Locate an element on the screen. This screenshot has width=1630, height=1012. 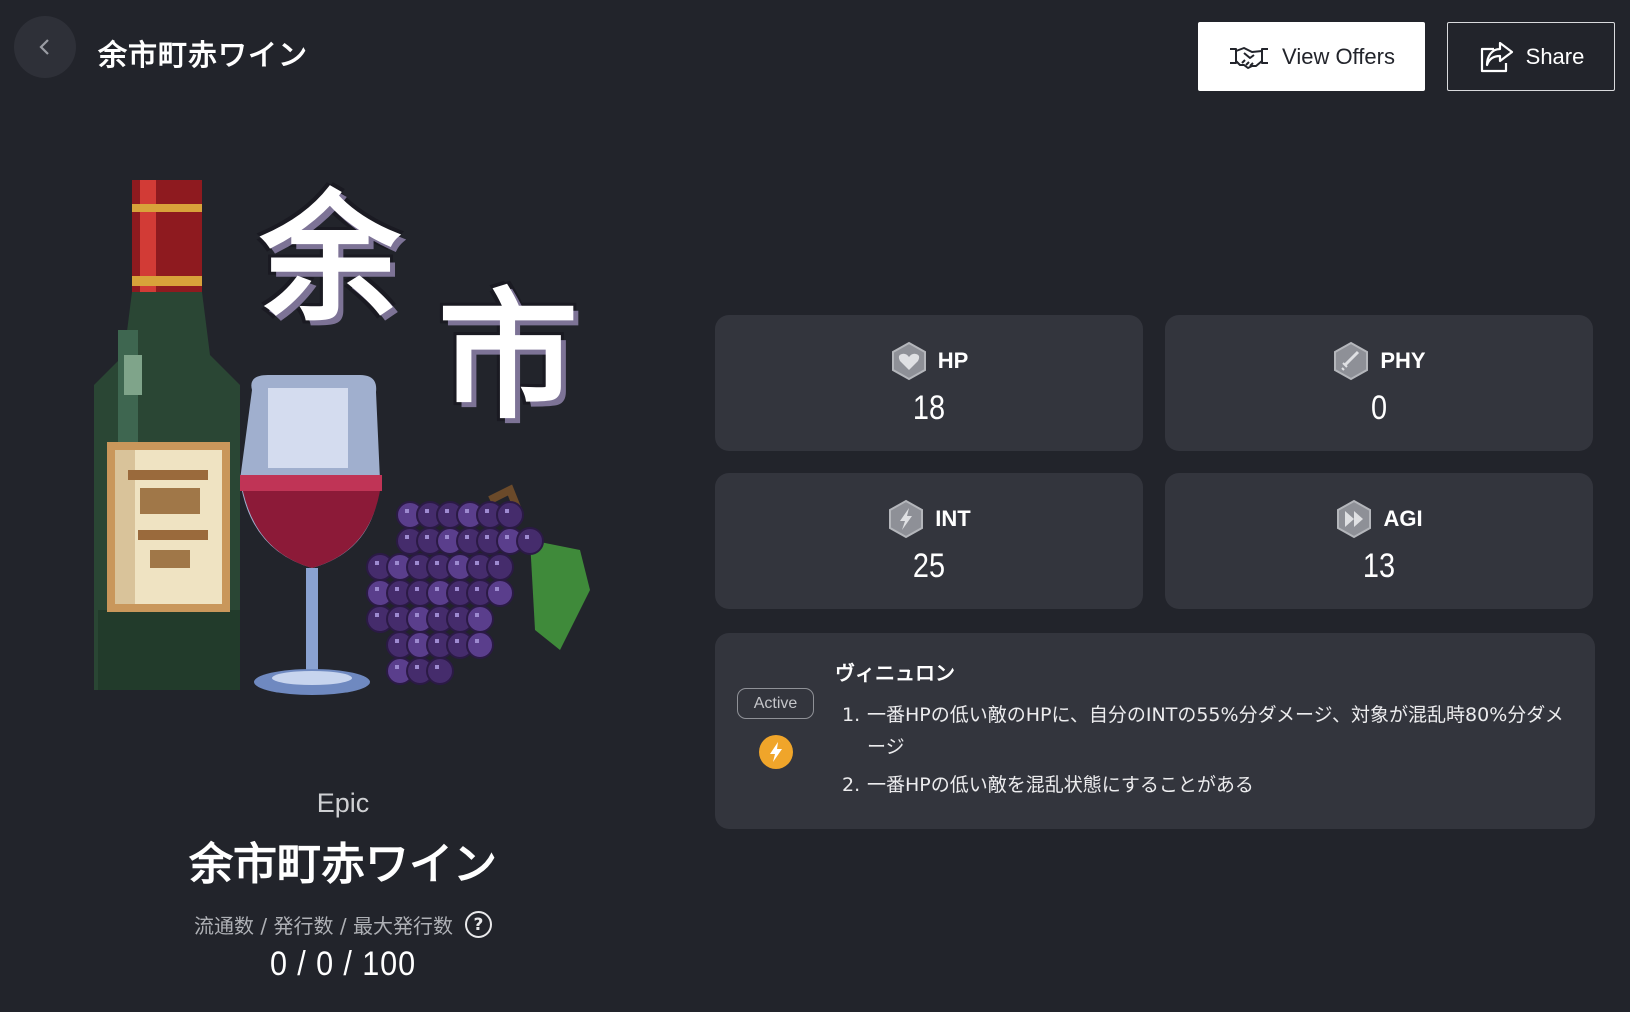
supply-label-row: 流通数 / 発行数 / 最大発行数 ? is located at coordinates (343, 924).